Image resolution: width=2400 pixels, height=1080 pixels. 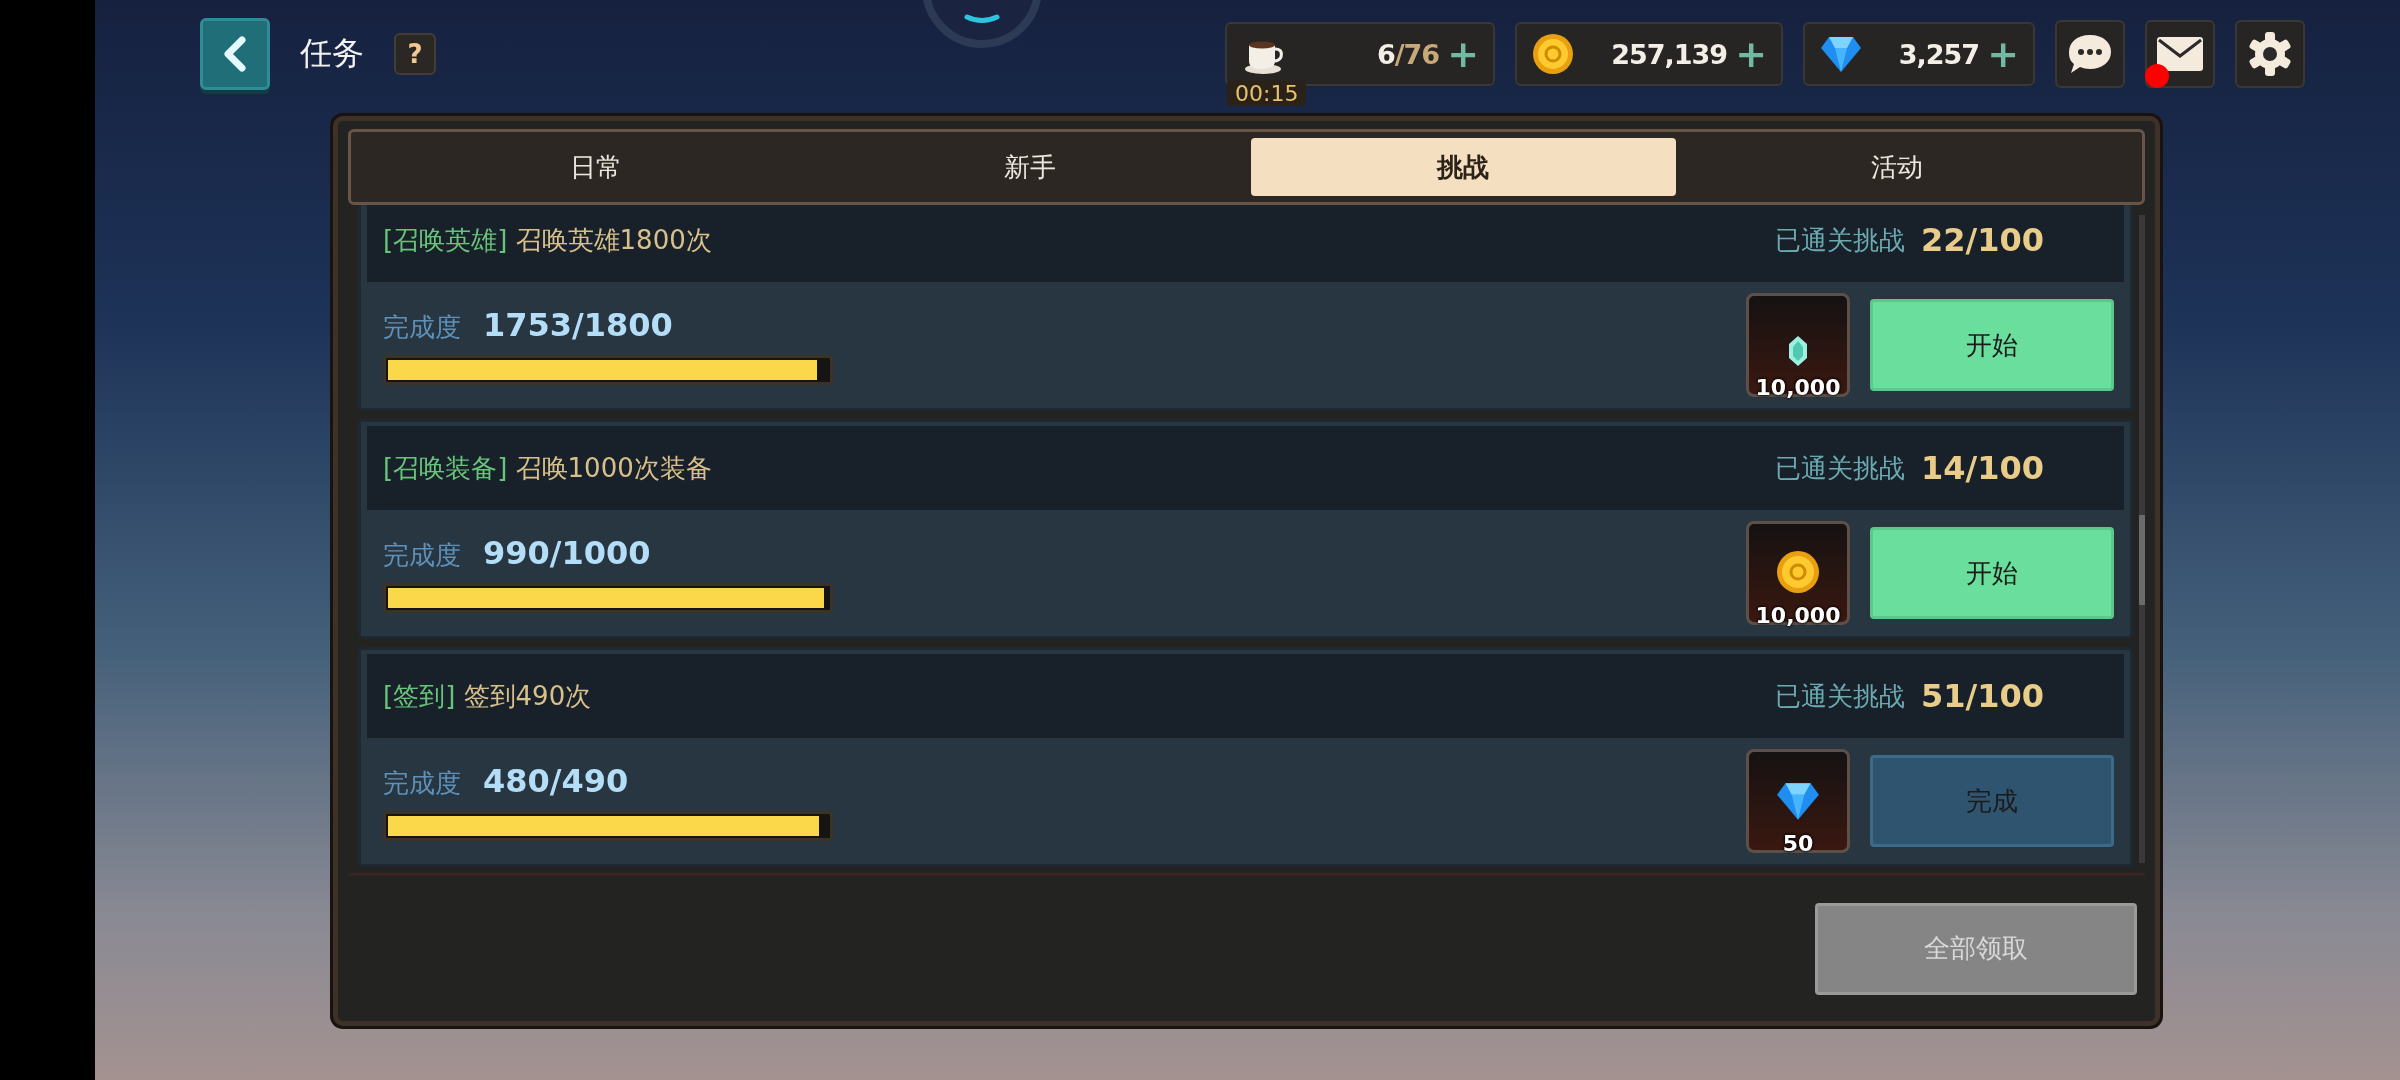 I want to click on mail-button, so click(x=2180, y=54).